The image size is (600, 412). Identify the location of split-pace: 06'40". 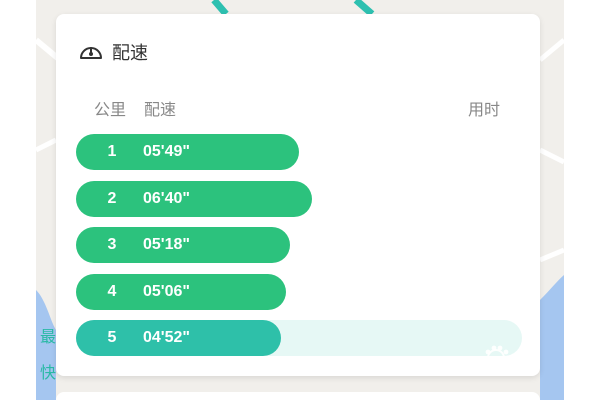
(166, 198).